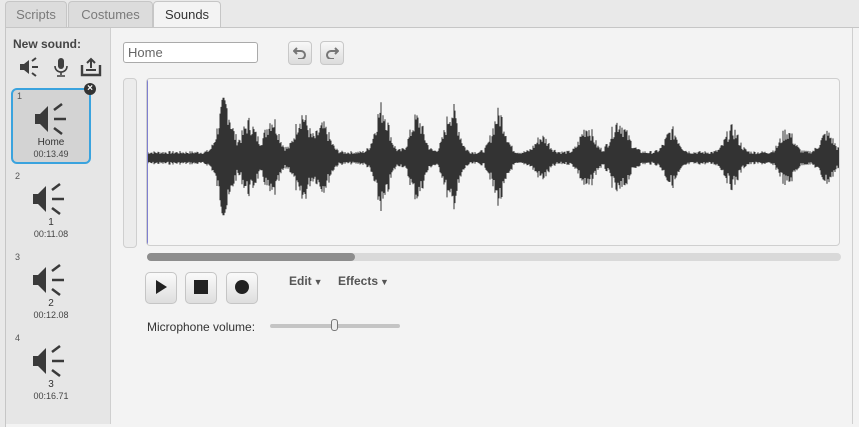 The image size is (859, 427). Describe the element at coordinates (494, 257) in the screenshot. I see `waveform-scrollbar` at that location.